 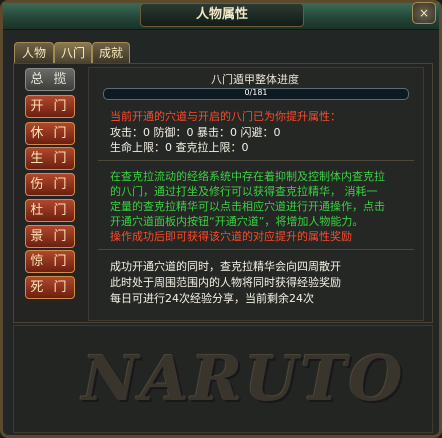 I want to click on gate-harm-button: 伤 门, so click(x=50, y=184).